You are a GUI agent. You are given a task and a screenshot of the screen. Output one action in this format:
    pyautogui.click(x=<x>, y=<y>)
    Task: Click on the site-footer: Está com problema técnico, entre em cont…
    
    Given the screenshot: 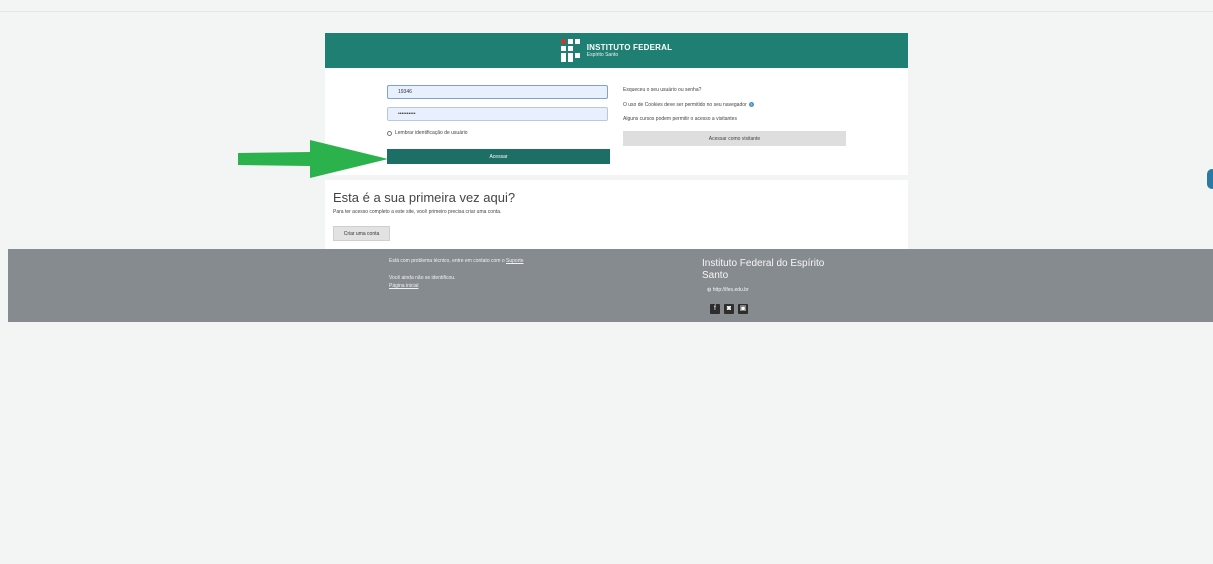 What is the action you would take?
    pyautogui.click(x=610, y=285)
    